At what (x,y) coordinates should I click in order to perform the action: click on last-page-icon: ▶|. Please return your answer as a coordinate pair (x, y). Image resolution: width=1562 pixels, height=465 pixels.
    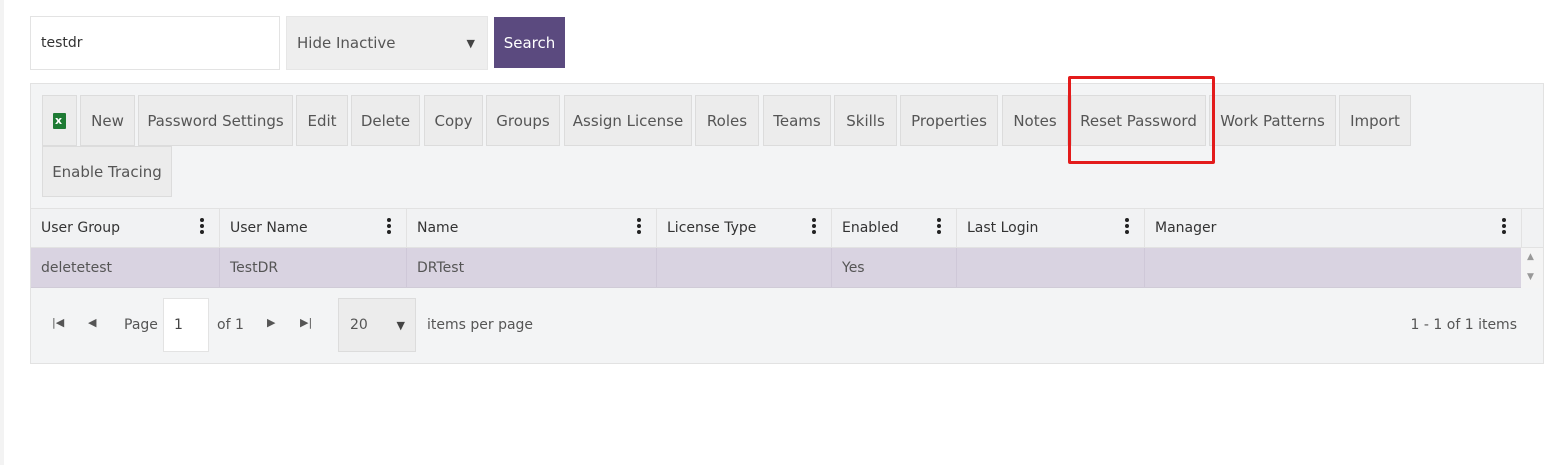
    Looking at the image, I should click on (306, 322).